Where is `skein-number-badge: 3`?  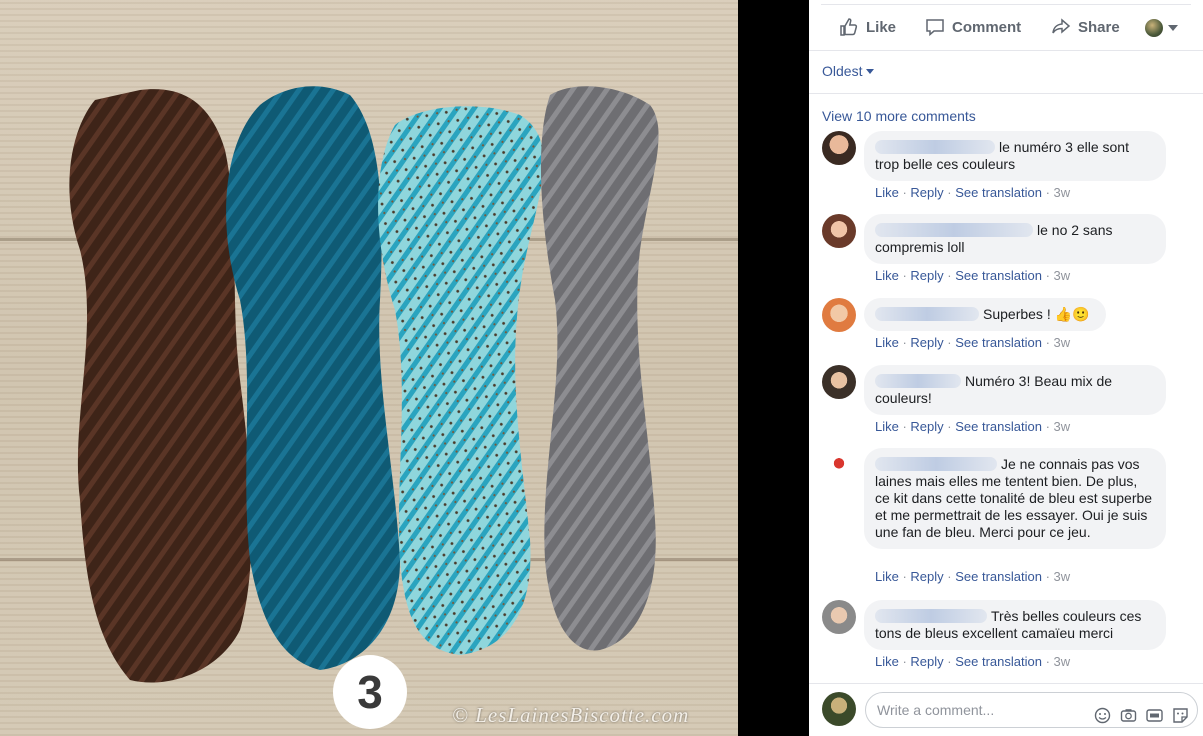 skein-number-badge: 3 is located at coordinates (370, 692).